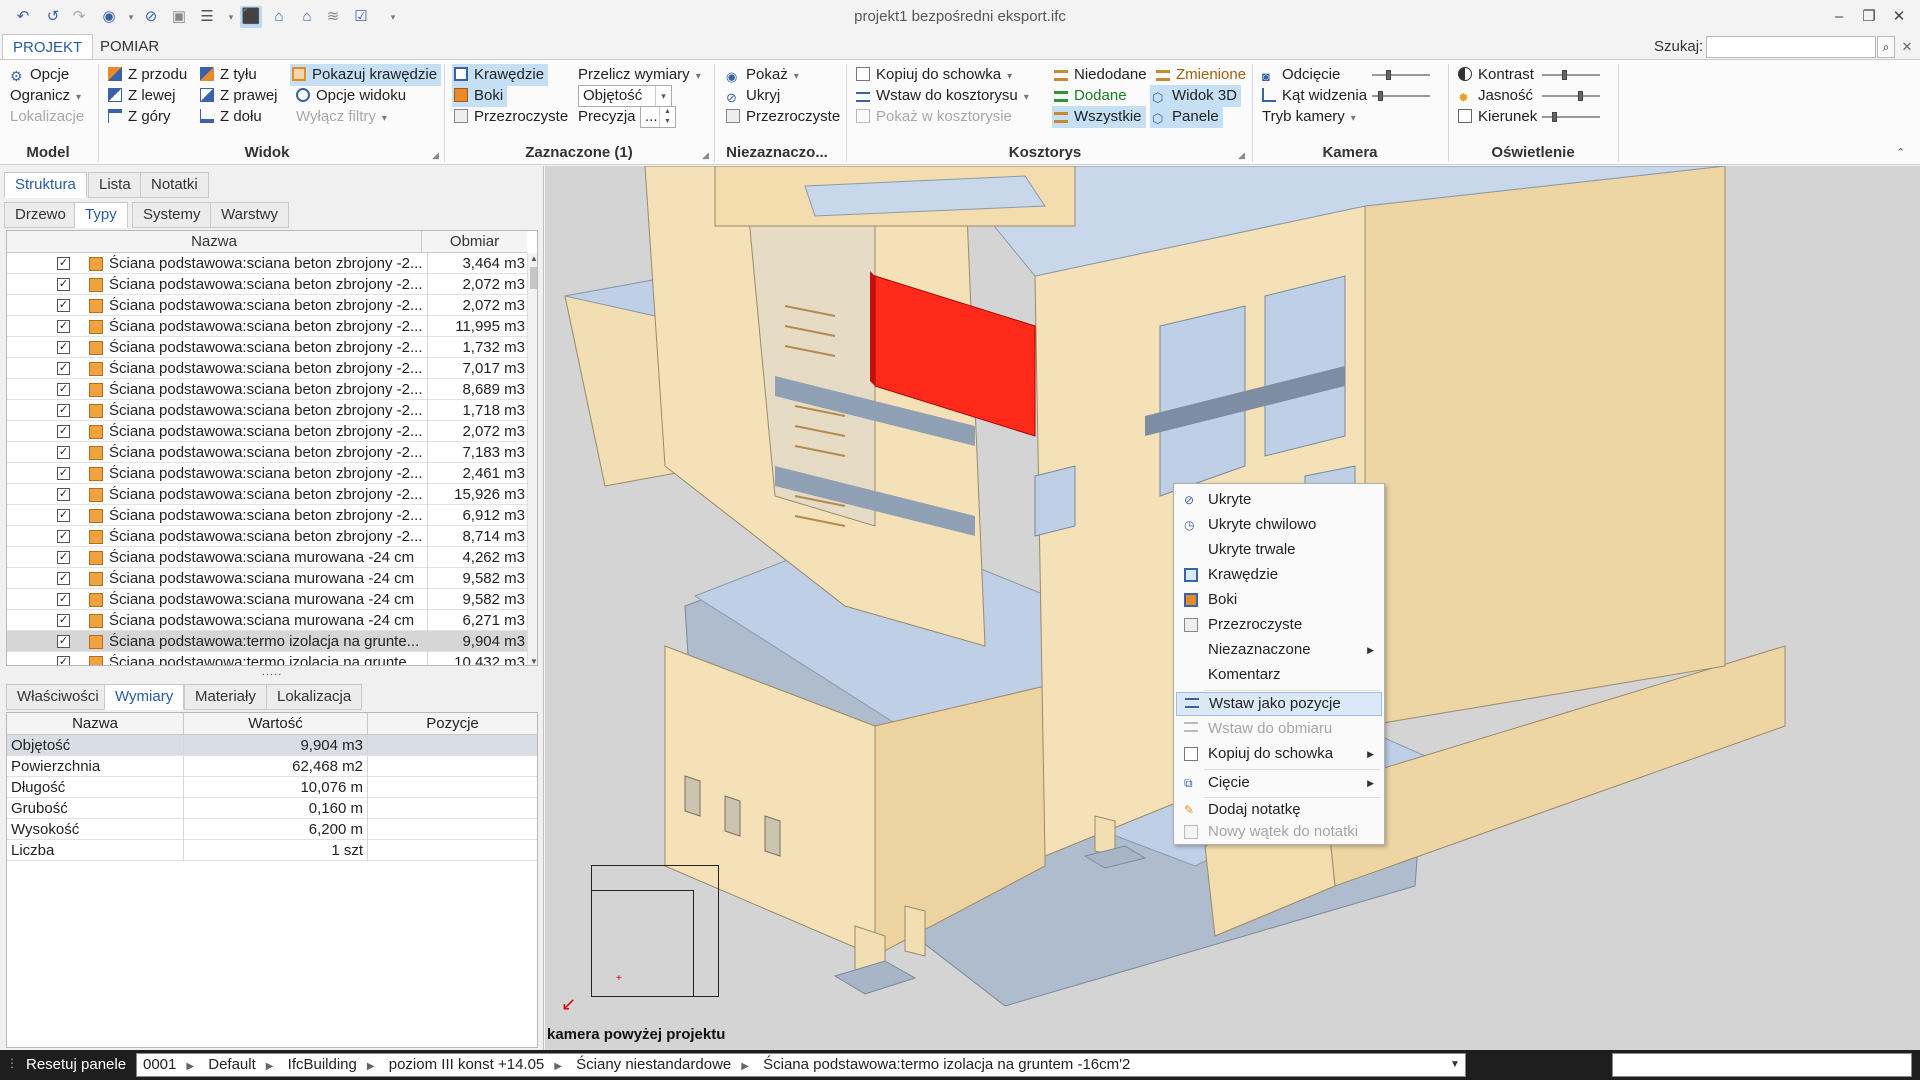  What do you see at coordinates (1279, 650) in the screenshot?
I see `menu-item-unselected: Niezaznaczone ▶` at bounding box center [1279, 650].